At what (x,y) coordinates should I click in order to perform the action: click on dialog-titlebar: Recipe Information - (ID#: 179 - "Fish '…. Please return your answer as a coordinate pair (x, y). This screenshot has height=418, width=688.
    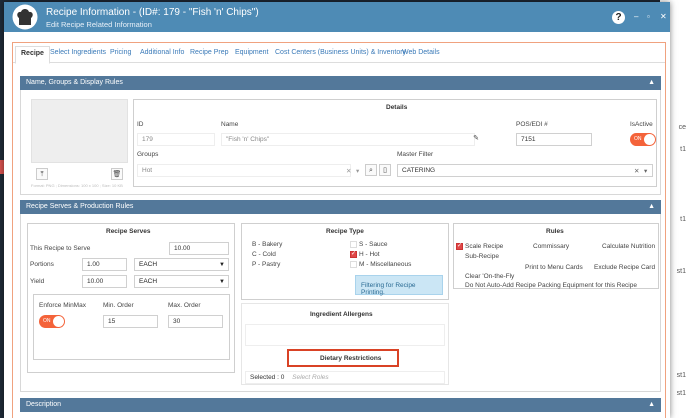
    Looking at the image, I should click on (337, 17).